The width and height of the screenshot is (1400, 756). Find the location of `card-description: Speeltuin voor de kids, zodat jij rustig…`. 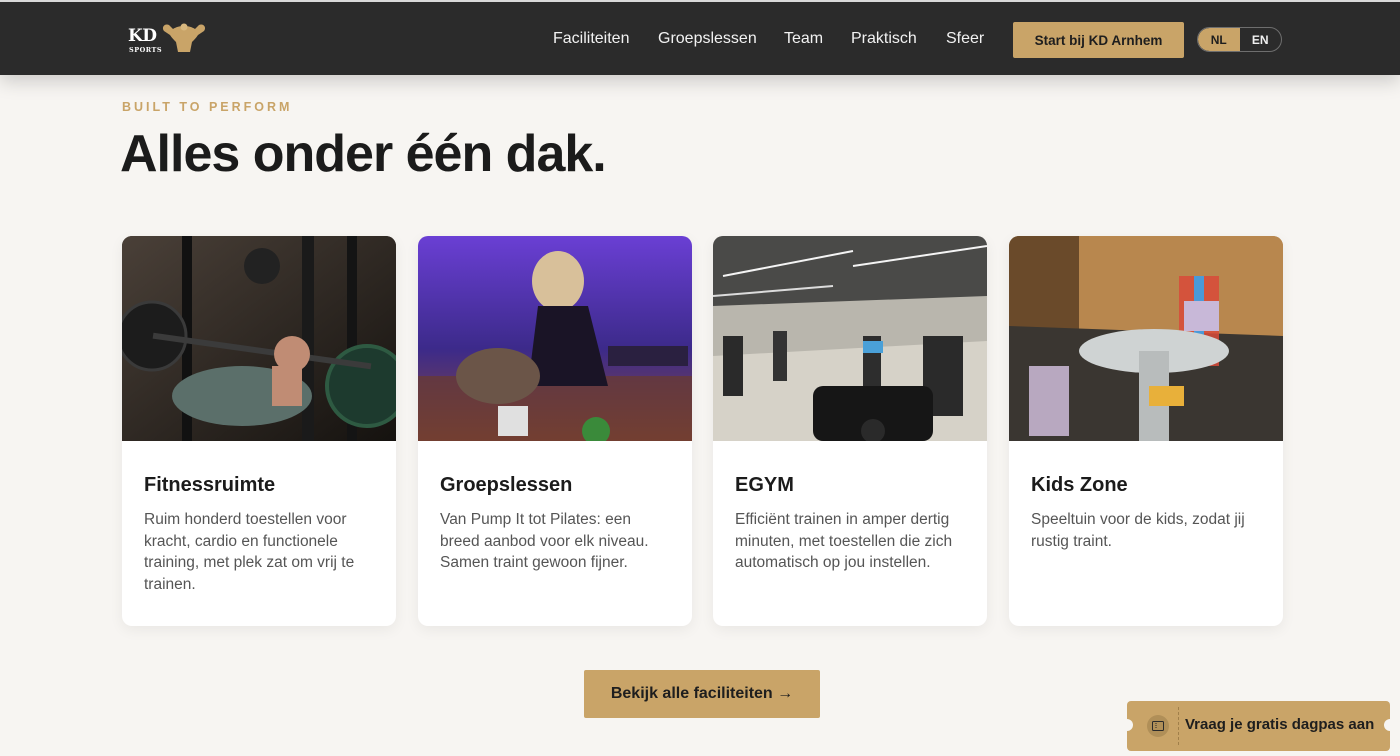

card-description: Speeltuin voor de kids, zodat jij rustig… is located at coordinates (1138, 530).